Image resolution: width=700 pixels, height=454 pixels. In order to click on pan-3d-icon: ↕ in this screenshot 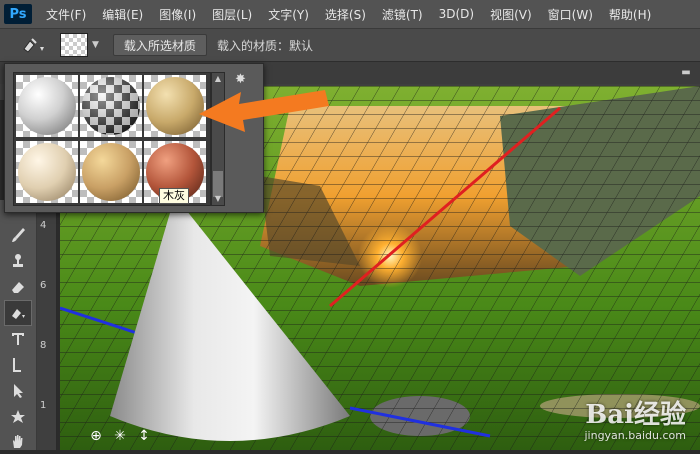, I will do `click(144, 436)`.